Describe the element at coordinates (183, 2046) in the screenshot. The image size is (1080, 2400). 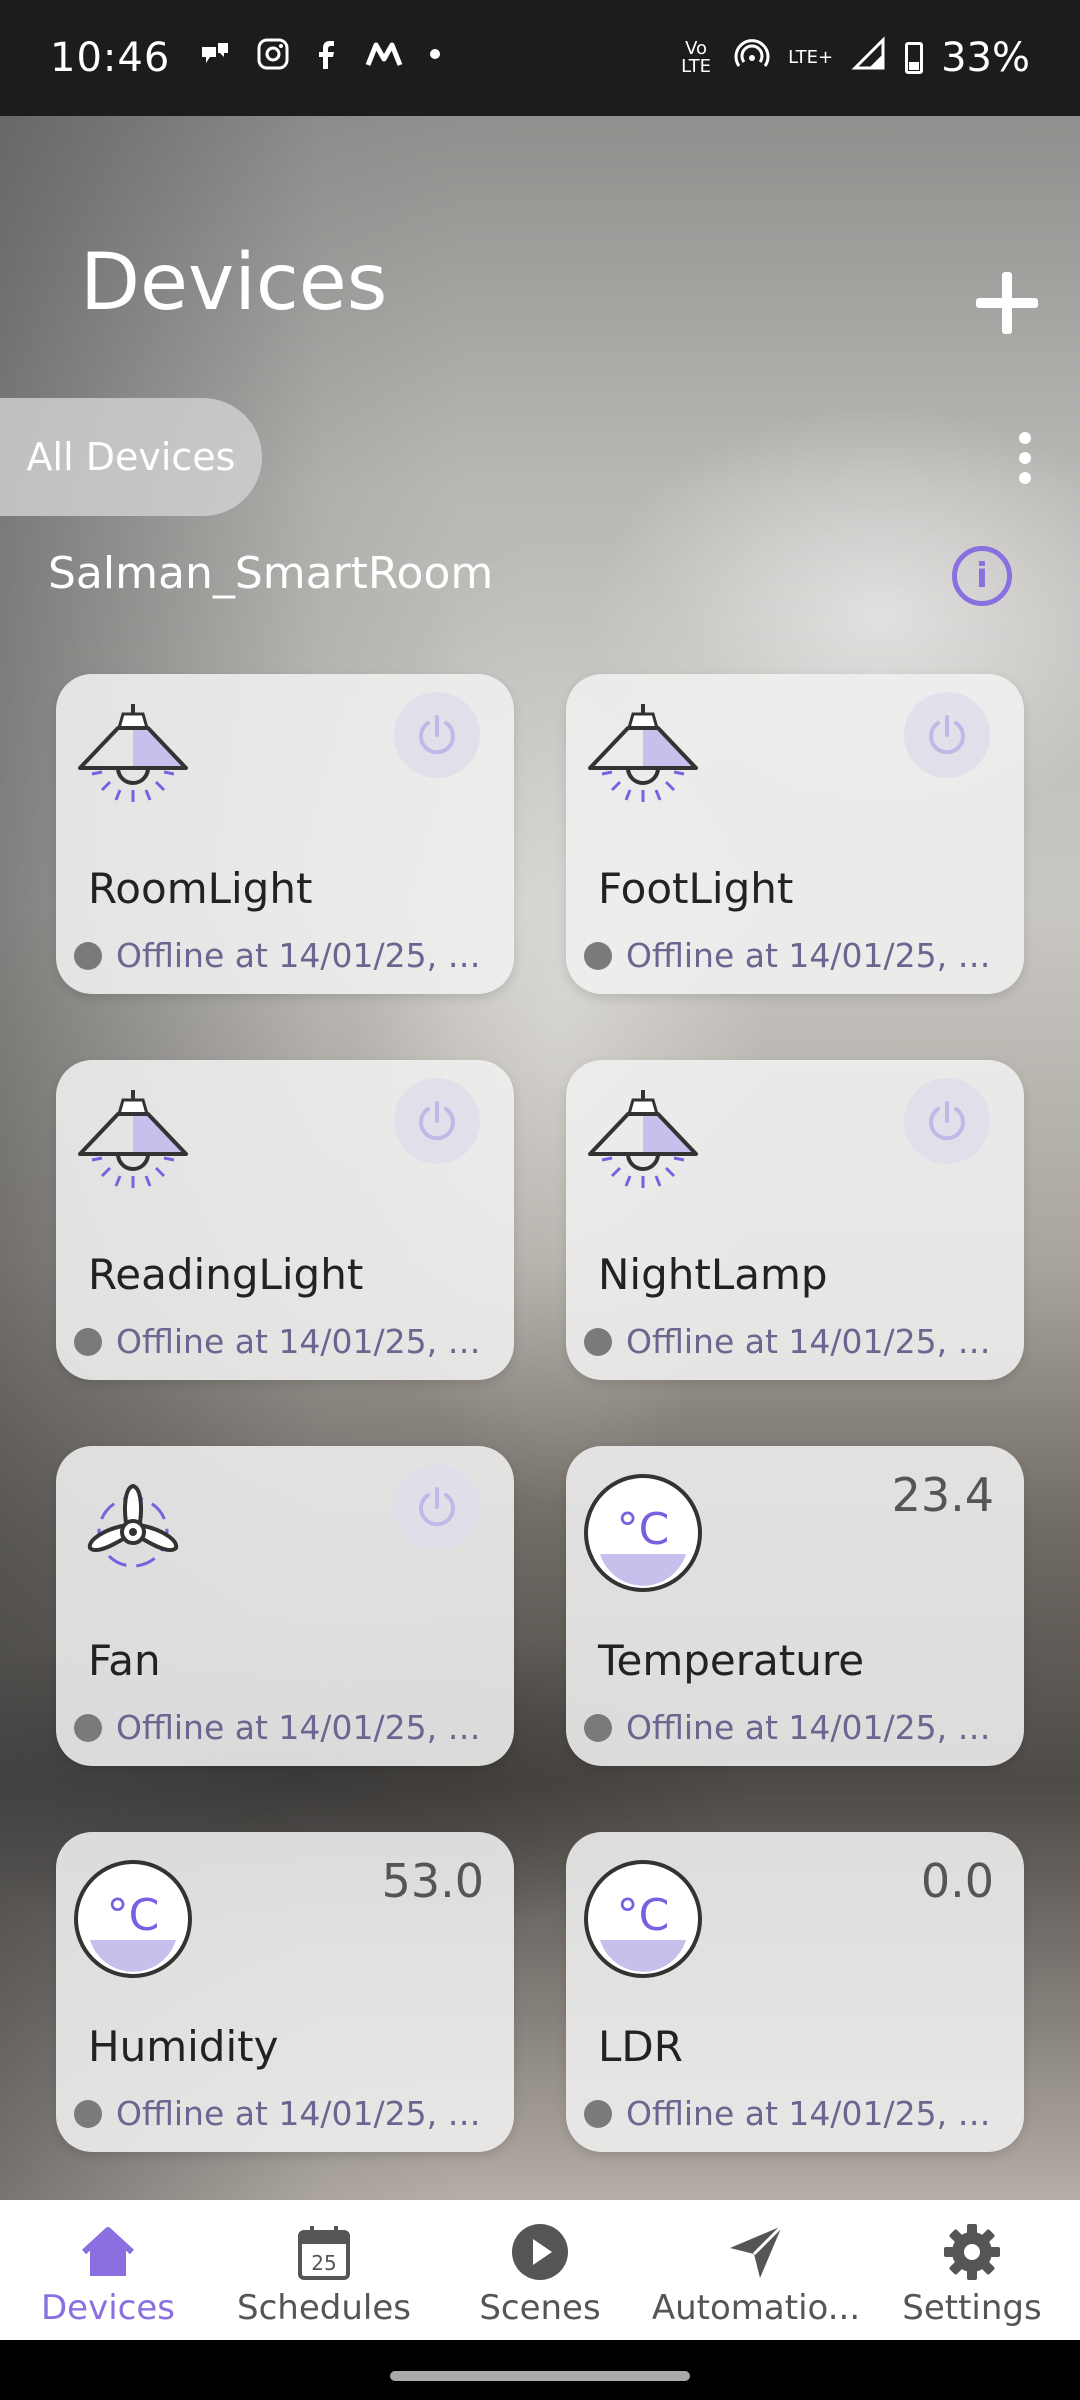
I see `device-name: Humidity` at that location.